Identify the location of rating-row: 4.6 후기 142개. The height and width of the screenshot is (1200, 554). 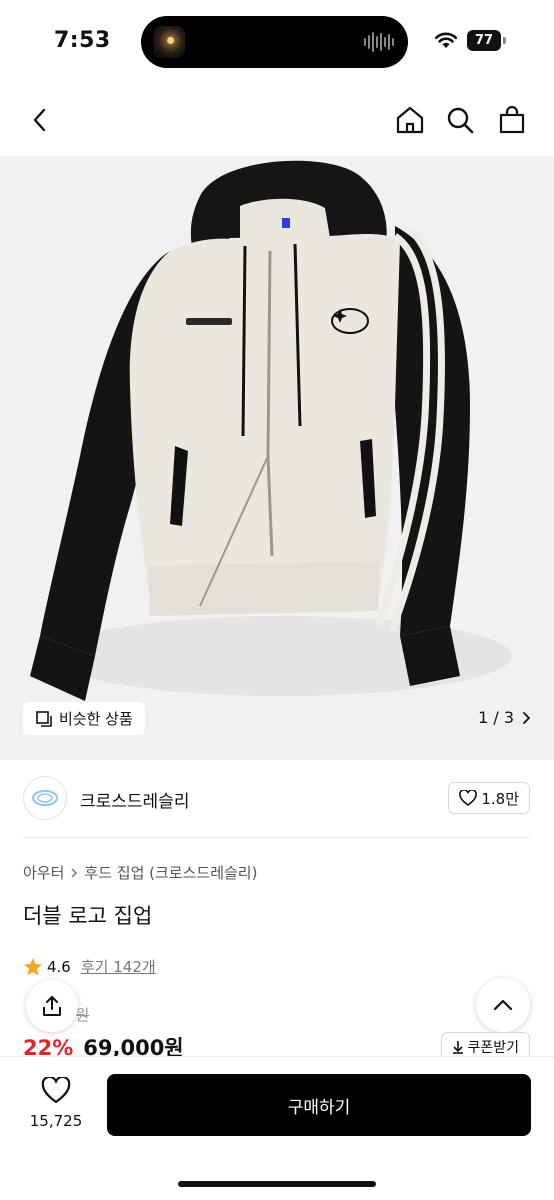
(89, 966).